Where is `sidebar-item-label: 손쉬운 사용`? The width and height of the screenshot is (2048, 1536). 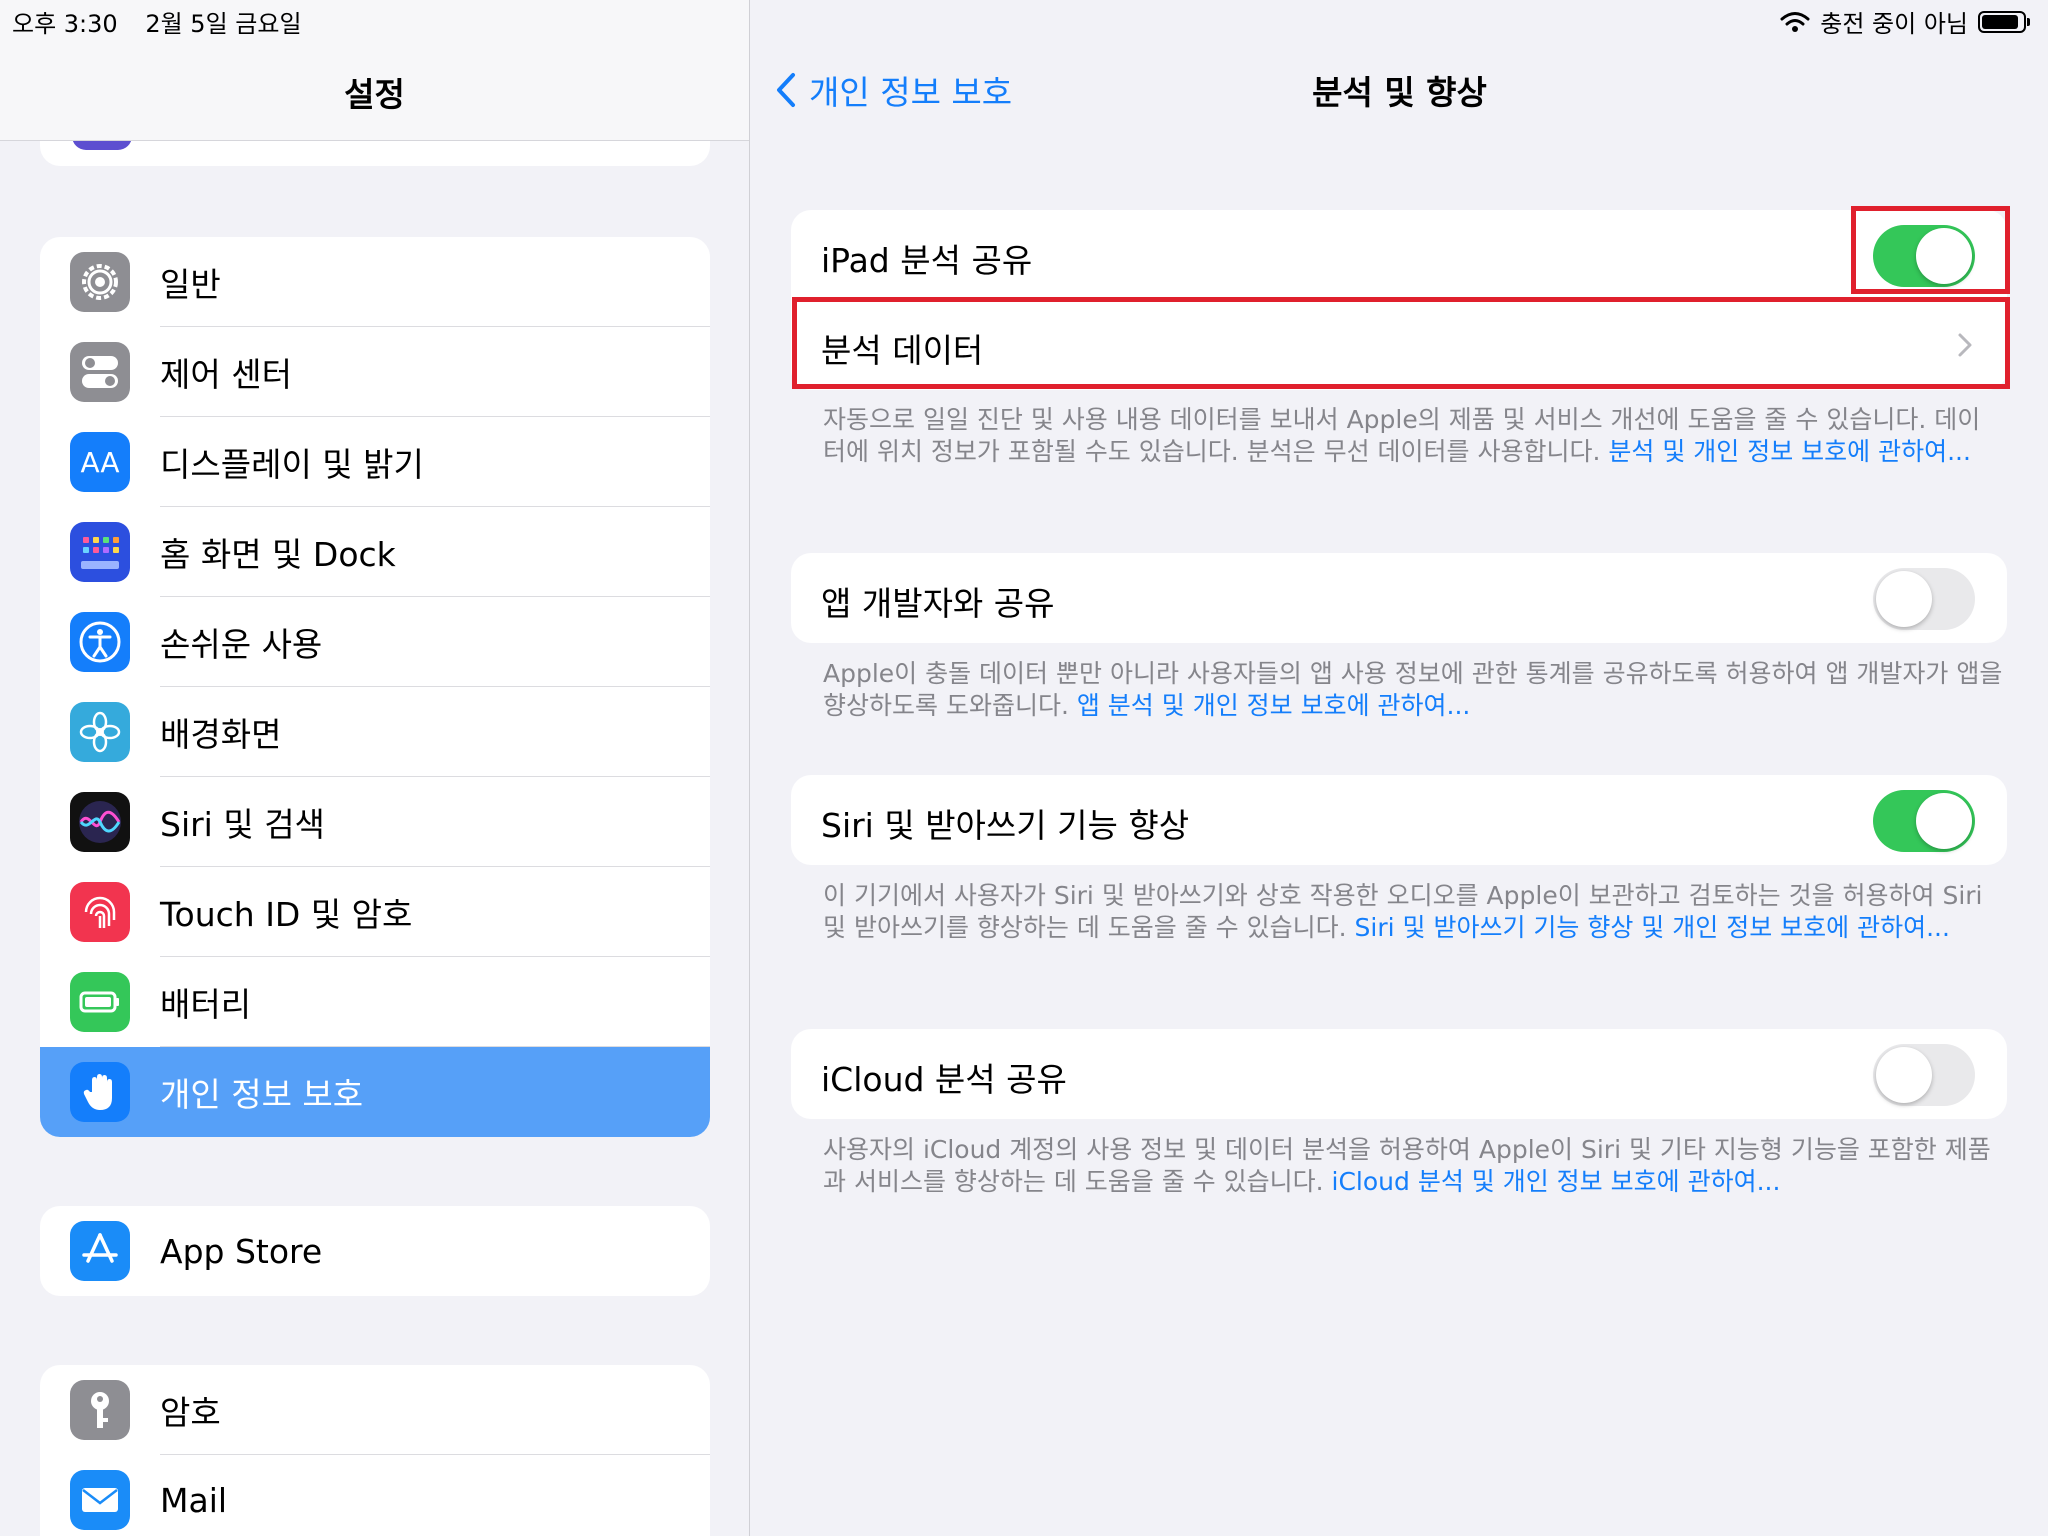
sidebar-item-label: 손쉬운 사용 is located at coordinates (241, 644).